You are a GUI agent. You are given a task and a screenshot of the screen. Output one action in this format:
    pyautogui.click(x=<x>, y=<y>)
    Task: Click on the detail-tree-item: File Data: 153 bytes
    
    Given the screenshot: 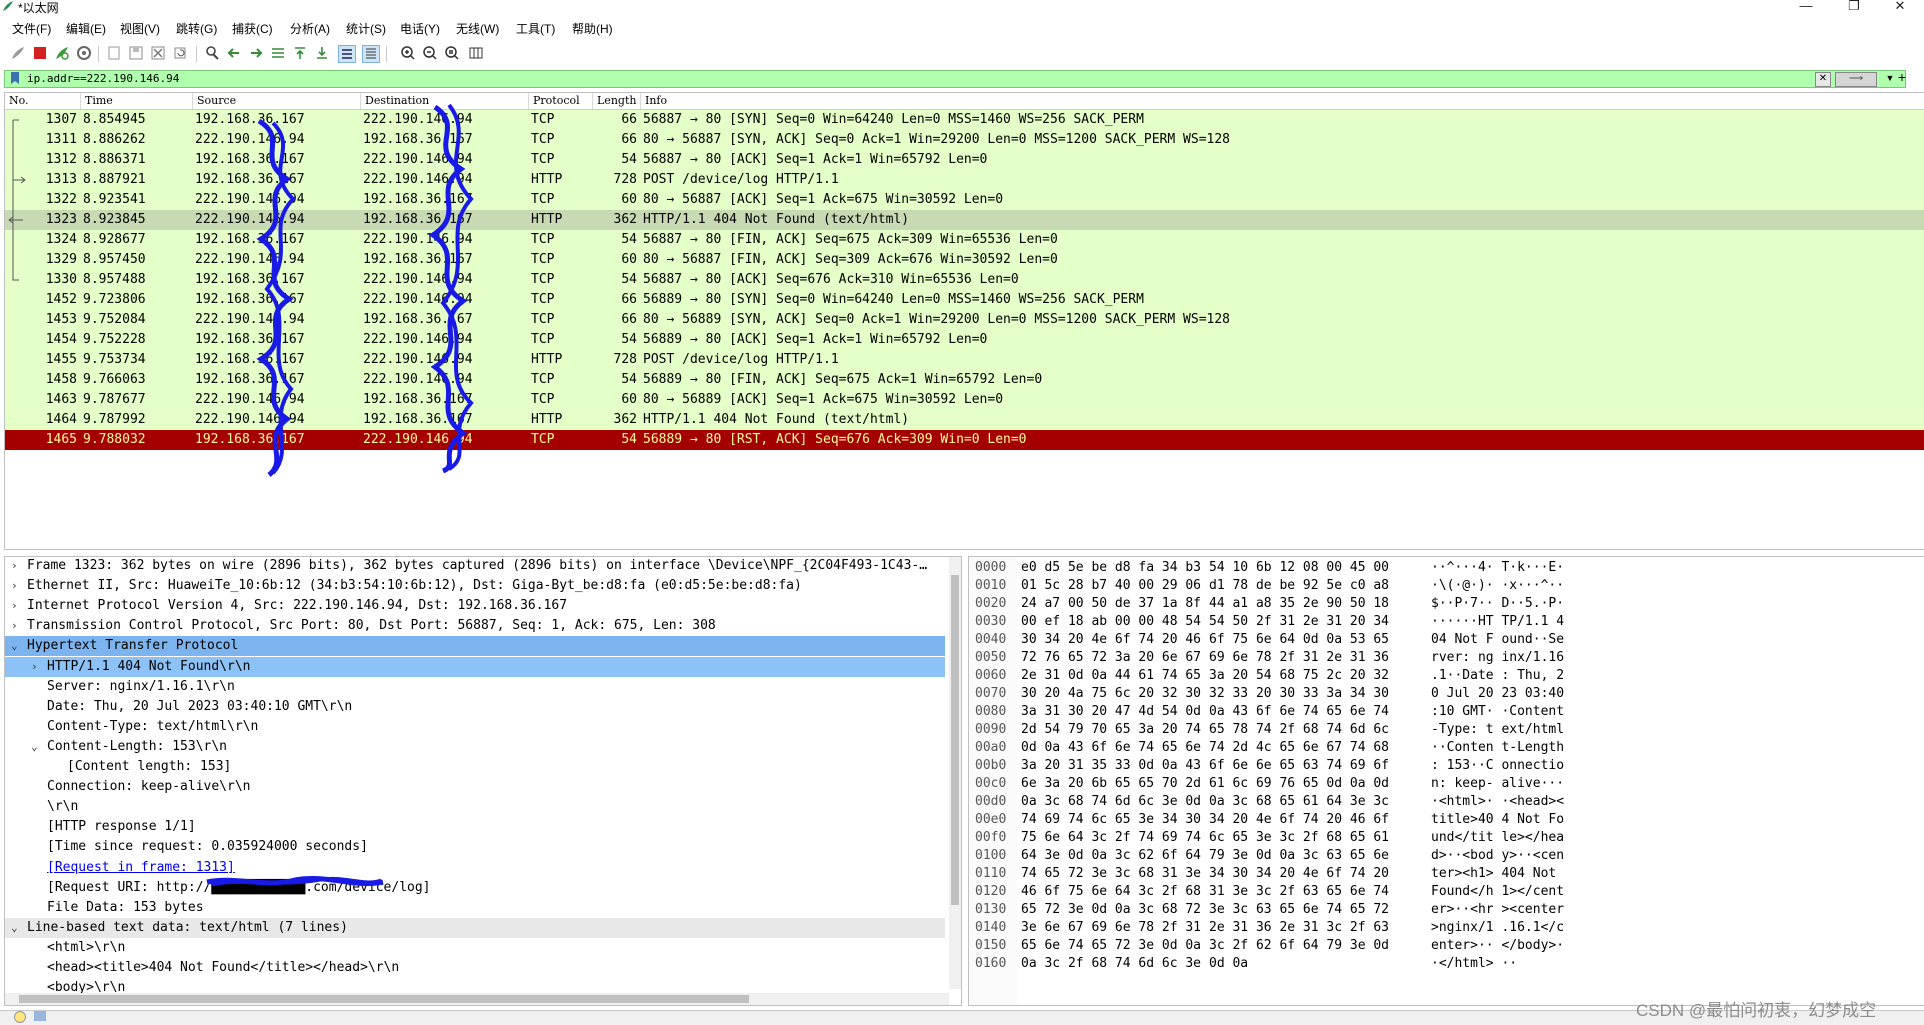 What is the action you would take?
    pyautogui.click(x=475, y=908)
    